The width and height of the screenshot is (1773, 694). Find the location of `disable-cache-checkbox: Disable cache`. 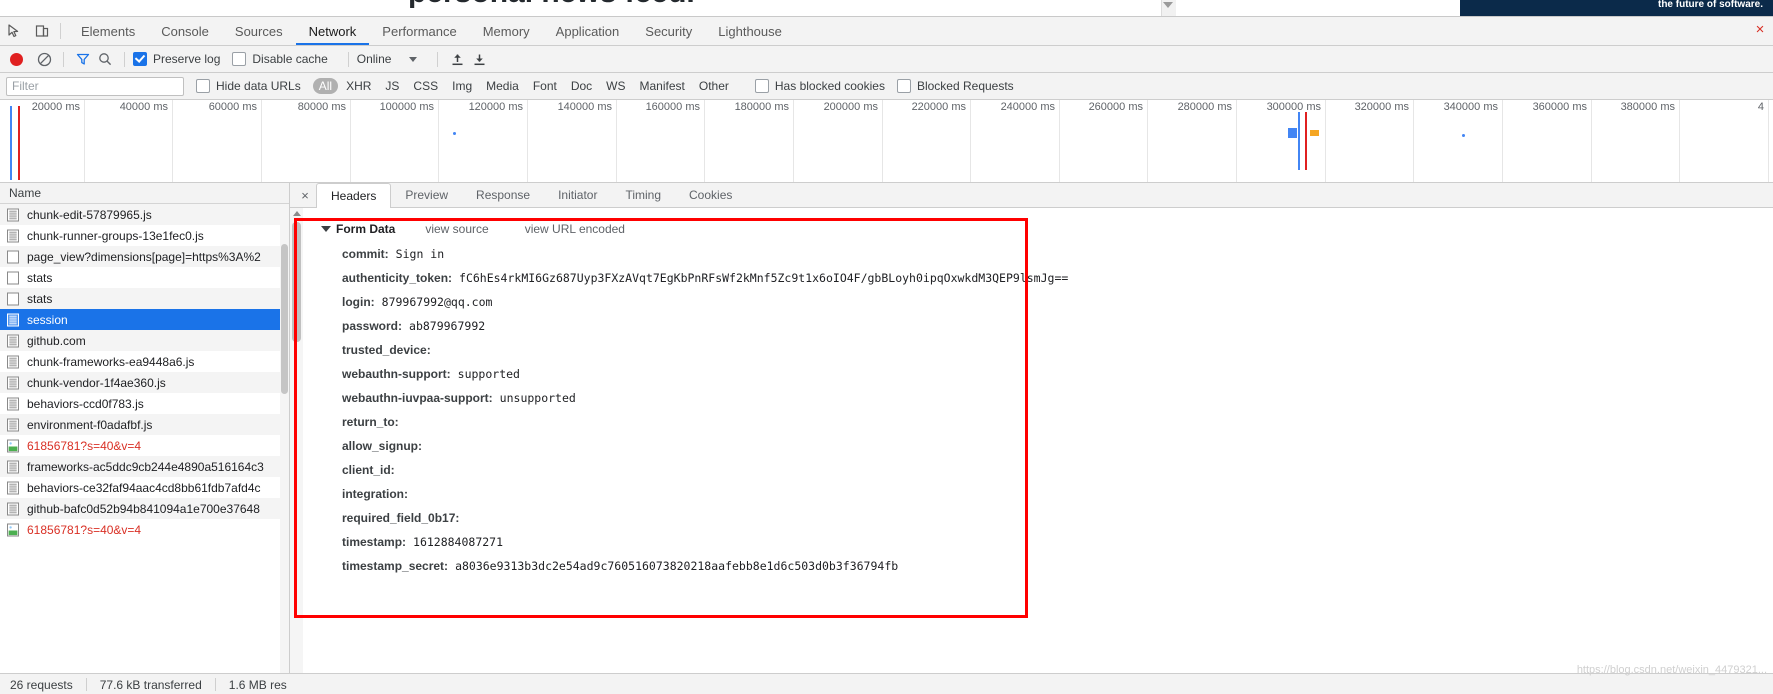

disable-cache-checkbox: Disable cache is located at coordinates (280, 59).